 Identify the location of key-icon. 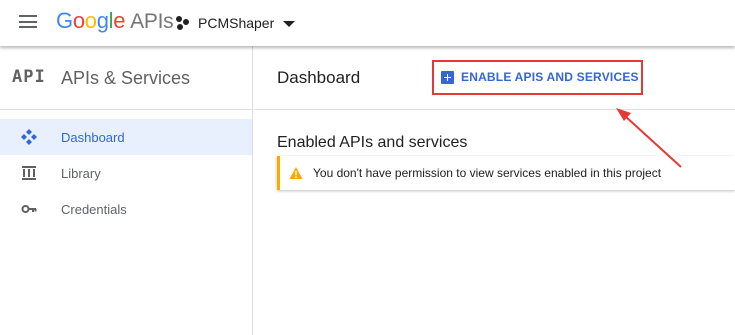
(29, 209).